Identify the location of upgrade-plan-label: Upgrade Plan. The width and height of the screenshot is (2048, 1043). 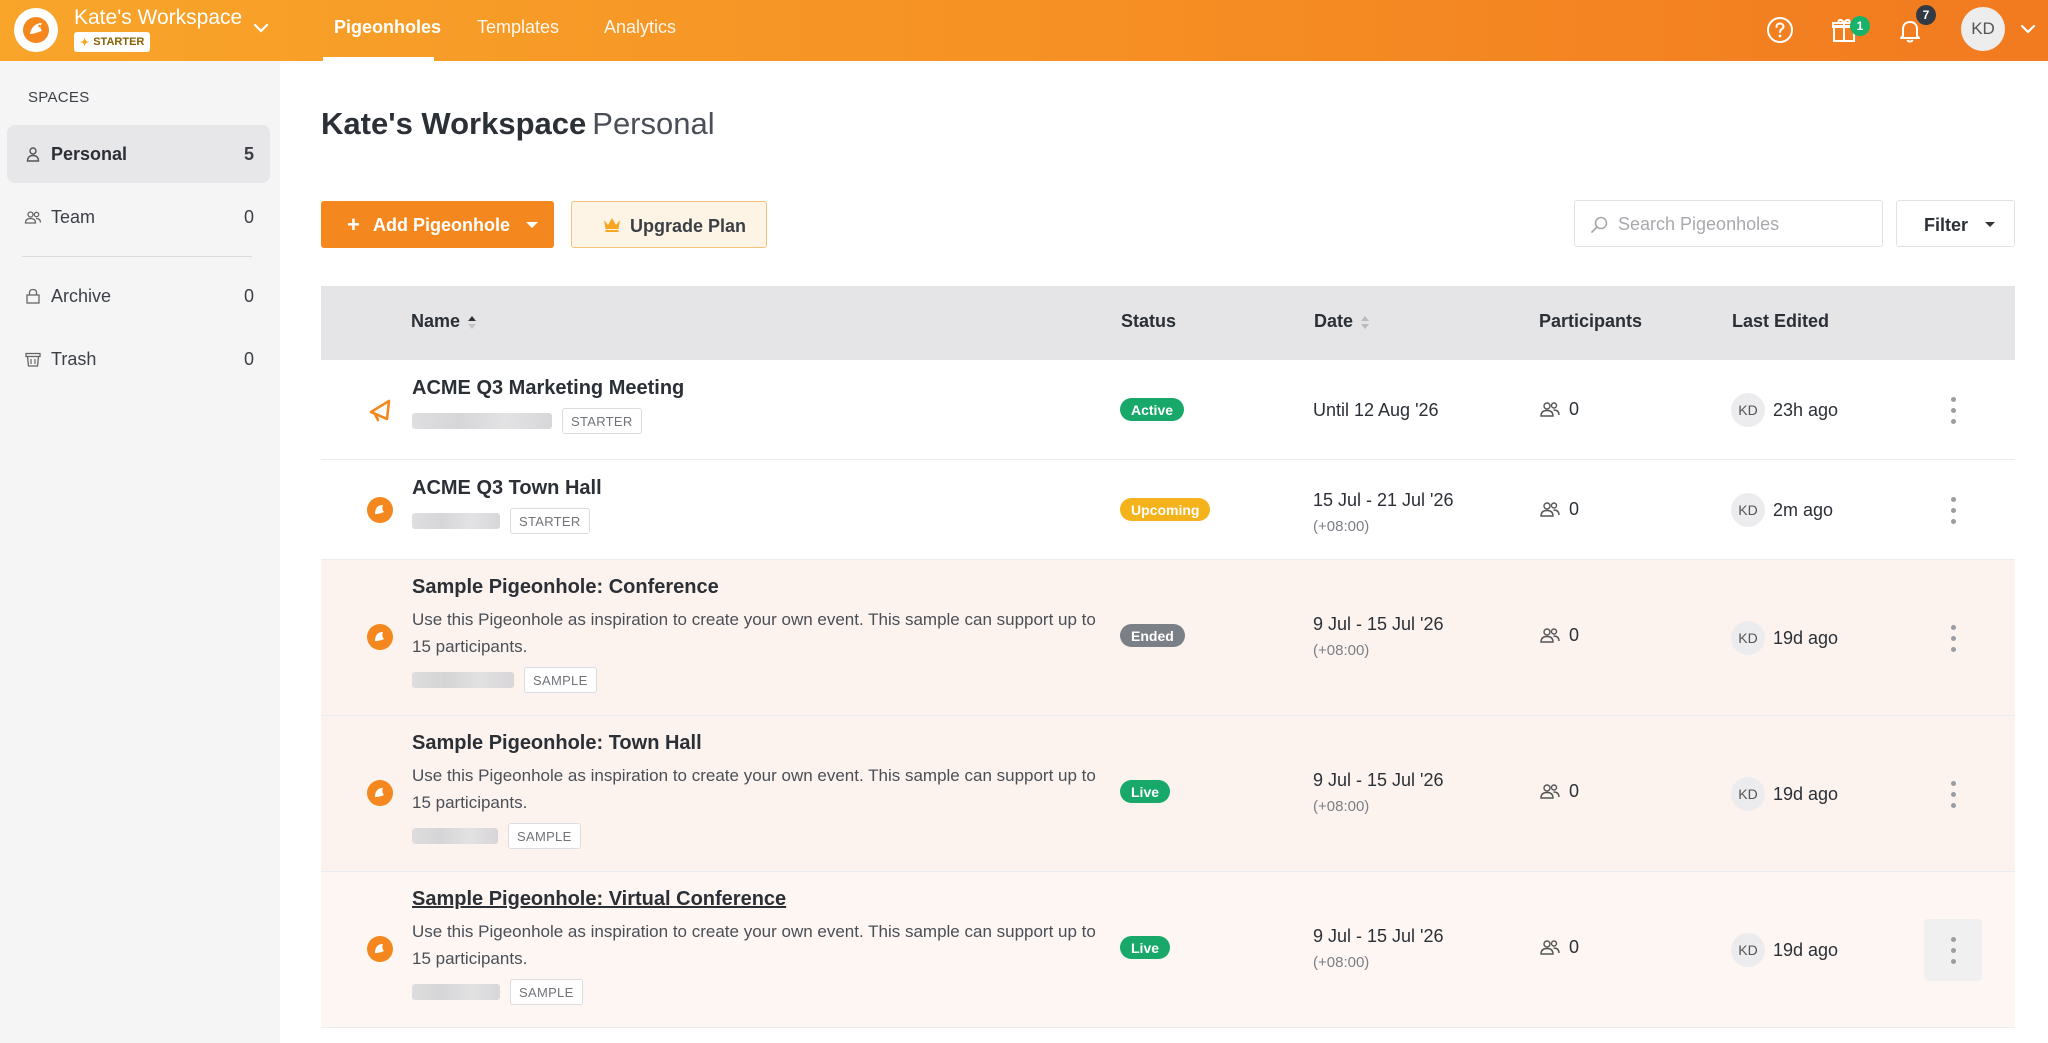
(688, 226).